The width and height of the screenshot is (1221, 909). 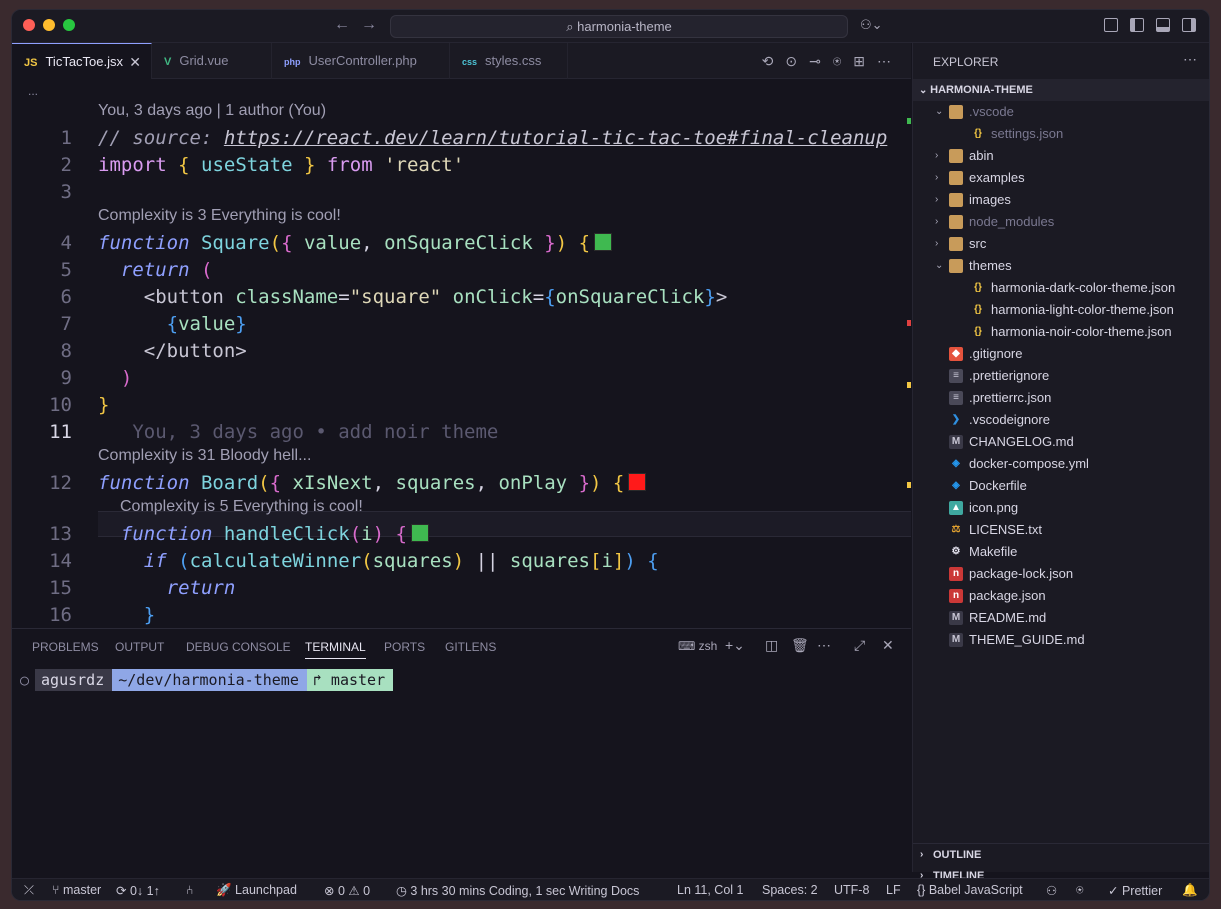 What do you see at coordinates (865, 61) in the screenshot?
I see `split-editor-icon: ⊞` at bounding box center [865, 61].